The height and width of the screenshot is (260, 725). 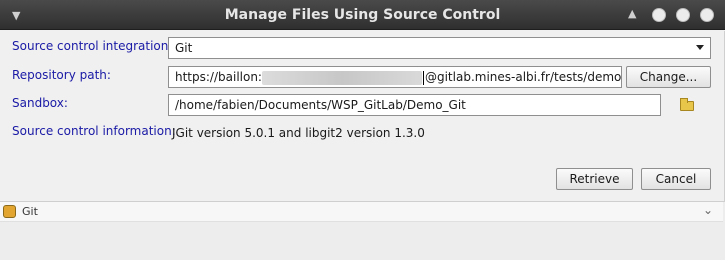 What do you see at coordinates (94, 131) in the screenshot?
I see `info-label: Source control information:` at bounding box center [94, 131].